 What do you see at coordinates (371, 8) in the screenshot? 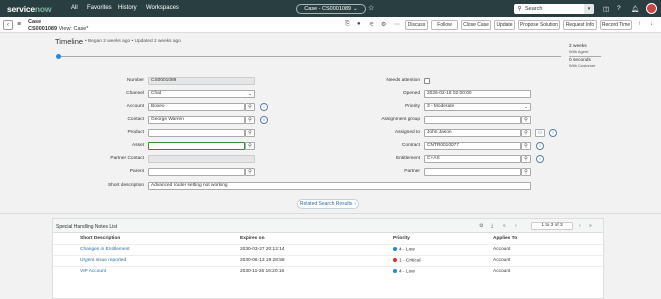
I see `star-icon: ☆` at bounding box center [371, 8].